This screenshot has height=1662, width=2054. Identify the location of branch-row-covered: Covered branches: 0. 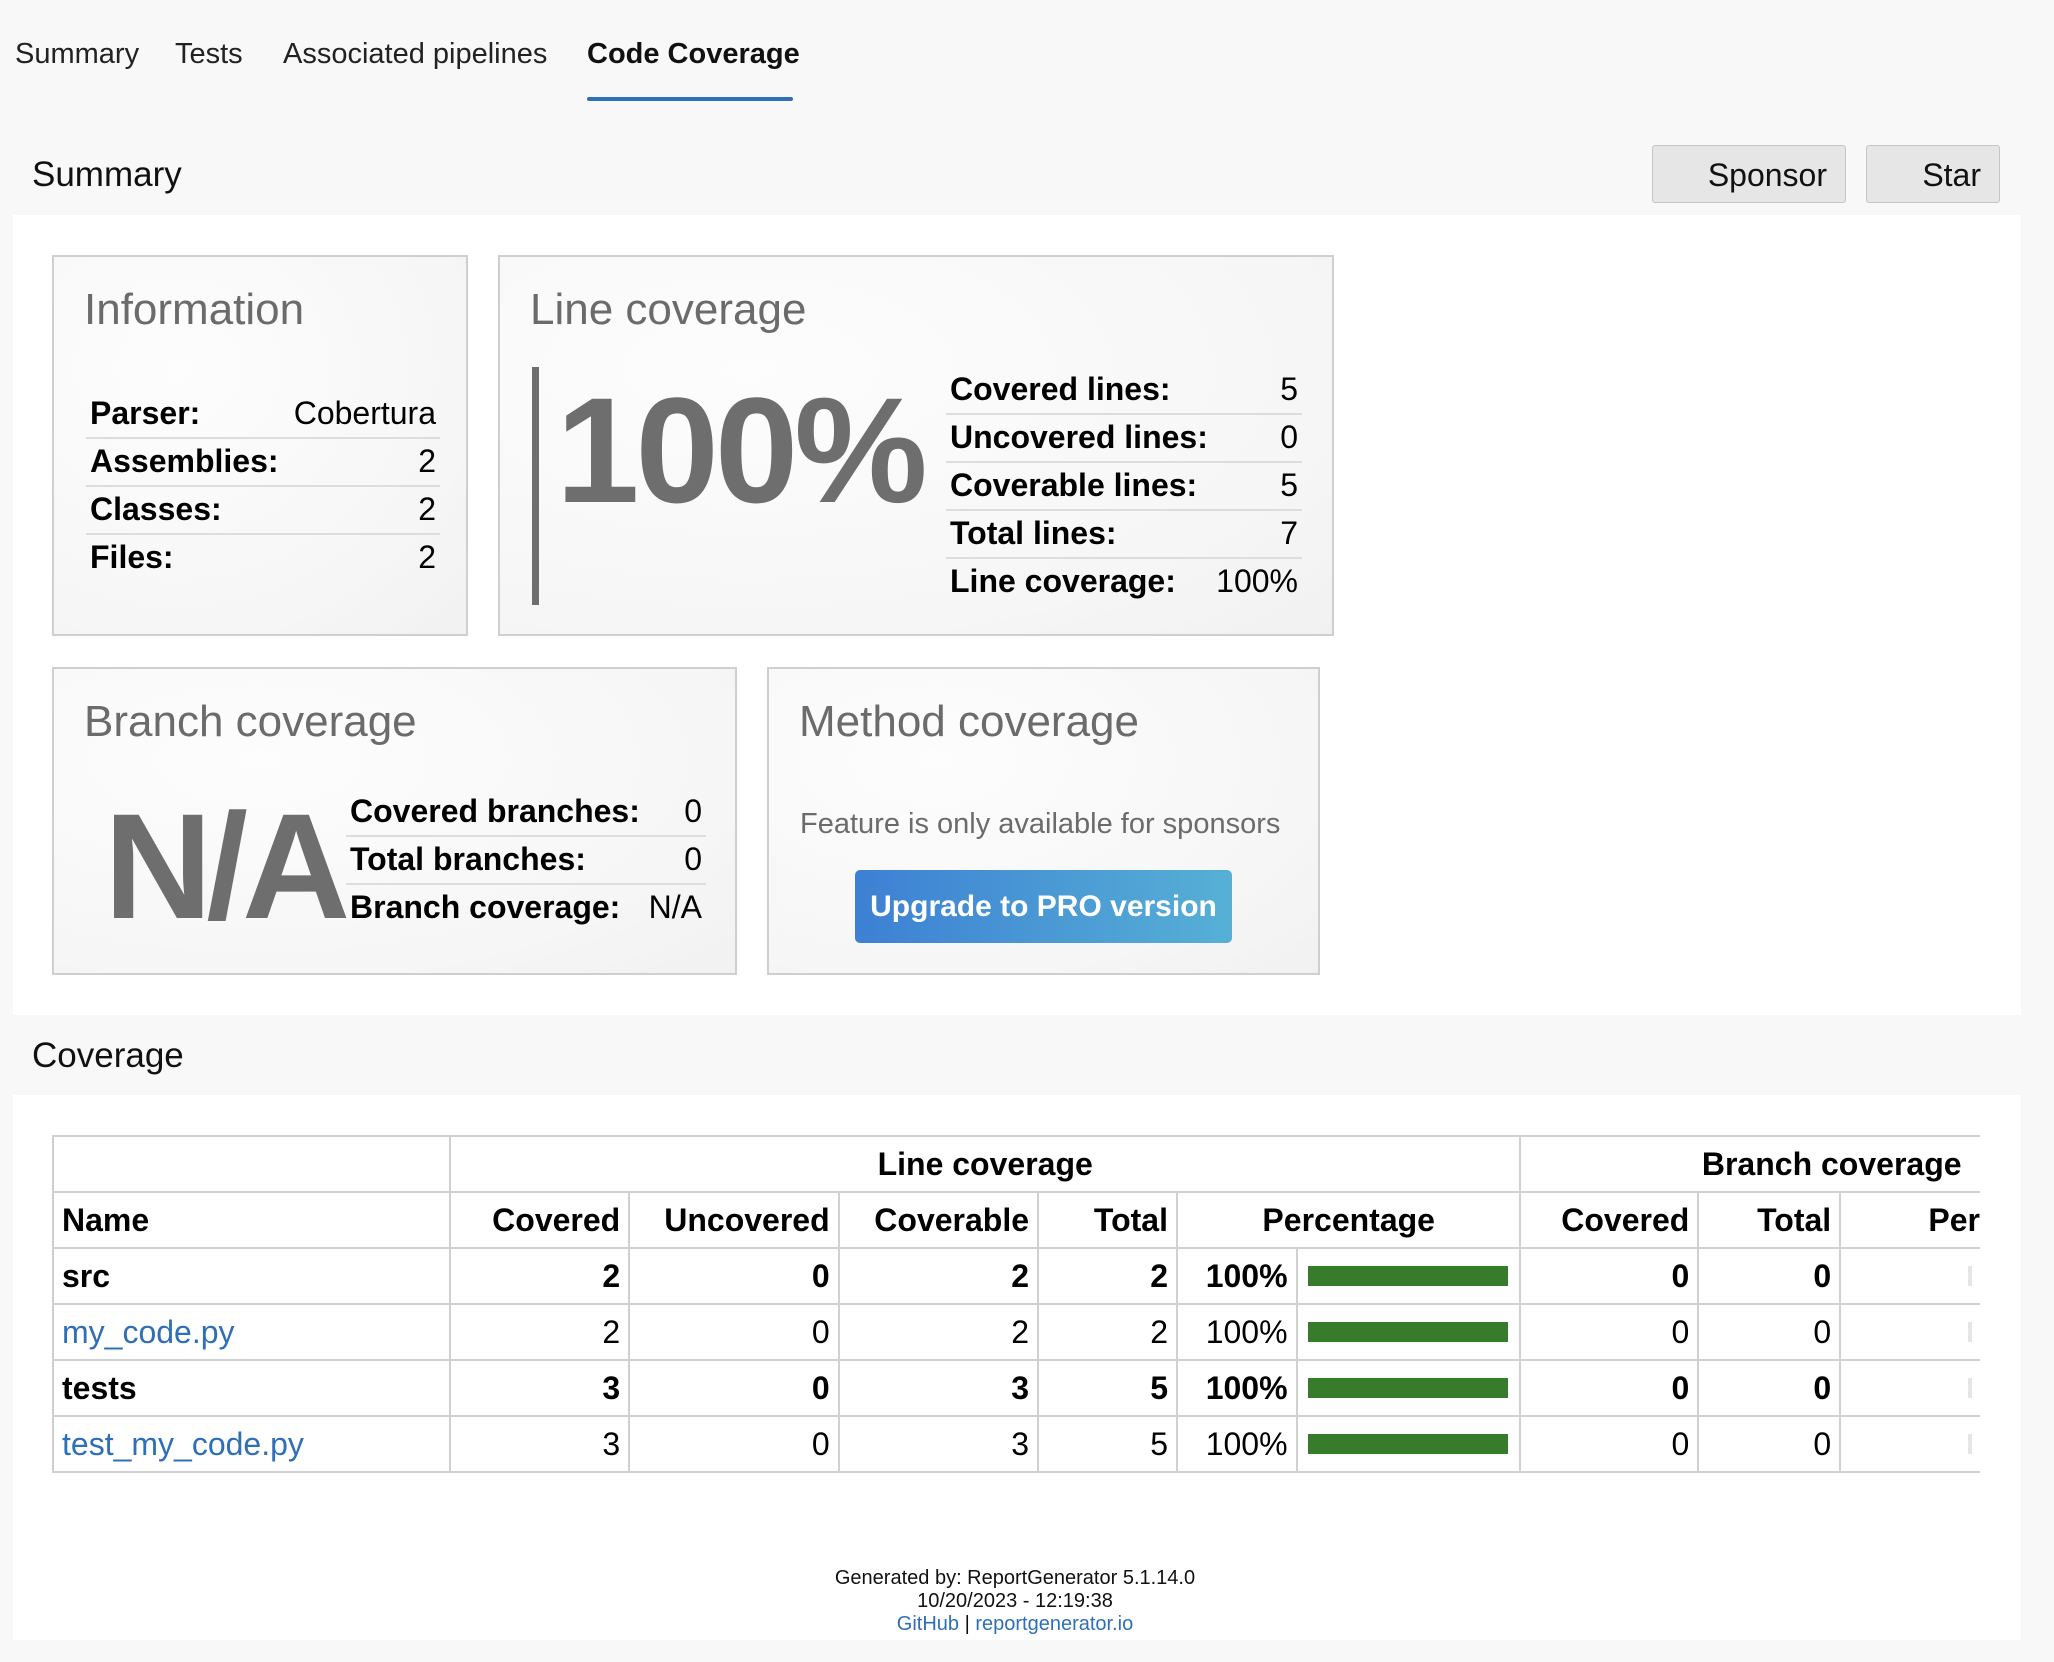
(526, 813).